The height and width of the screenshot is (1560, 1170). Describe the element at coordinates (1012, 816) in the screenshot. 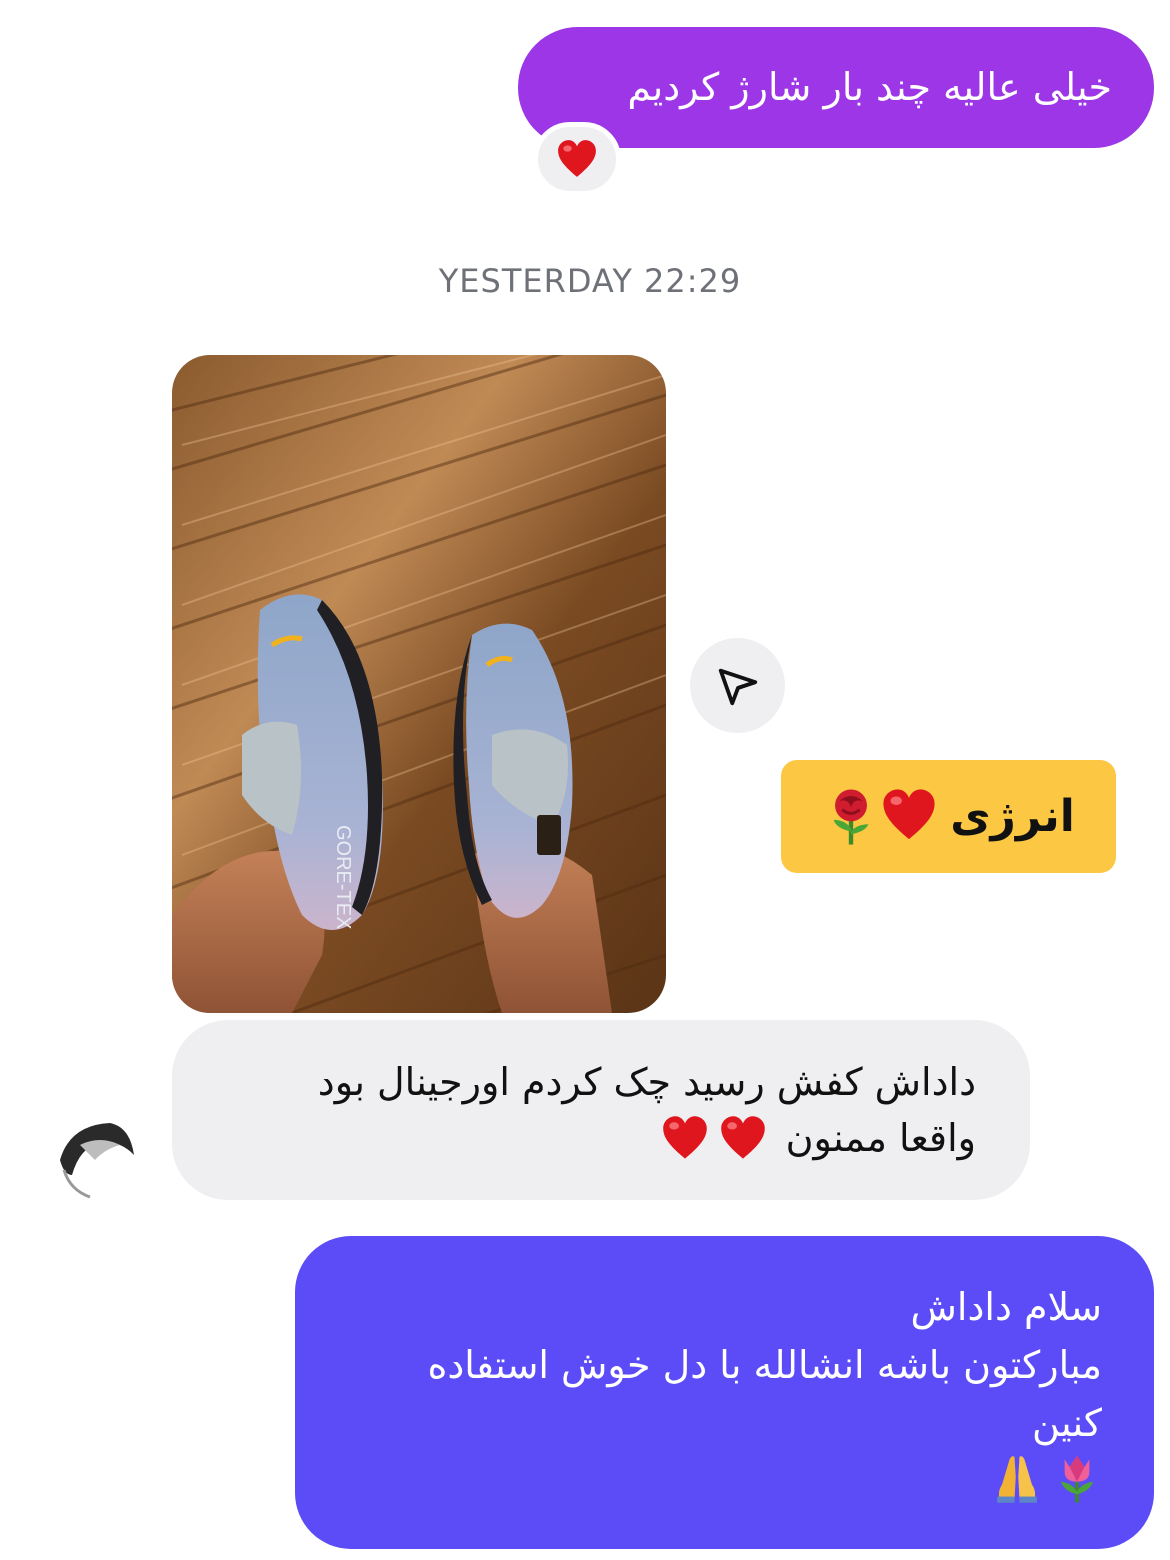

I see `sticker-text: انرژی` at that location.